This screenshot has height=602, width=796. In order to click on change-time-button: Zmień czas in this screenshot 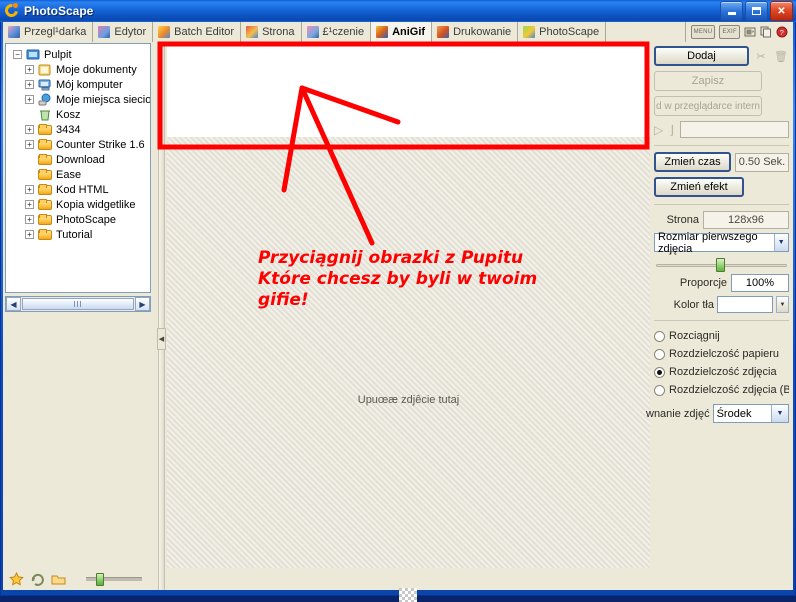, I will do `click(692, 162)`.